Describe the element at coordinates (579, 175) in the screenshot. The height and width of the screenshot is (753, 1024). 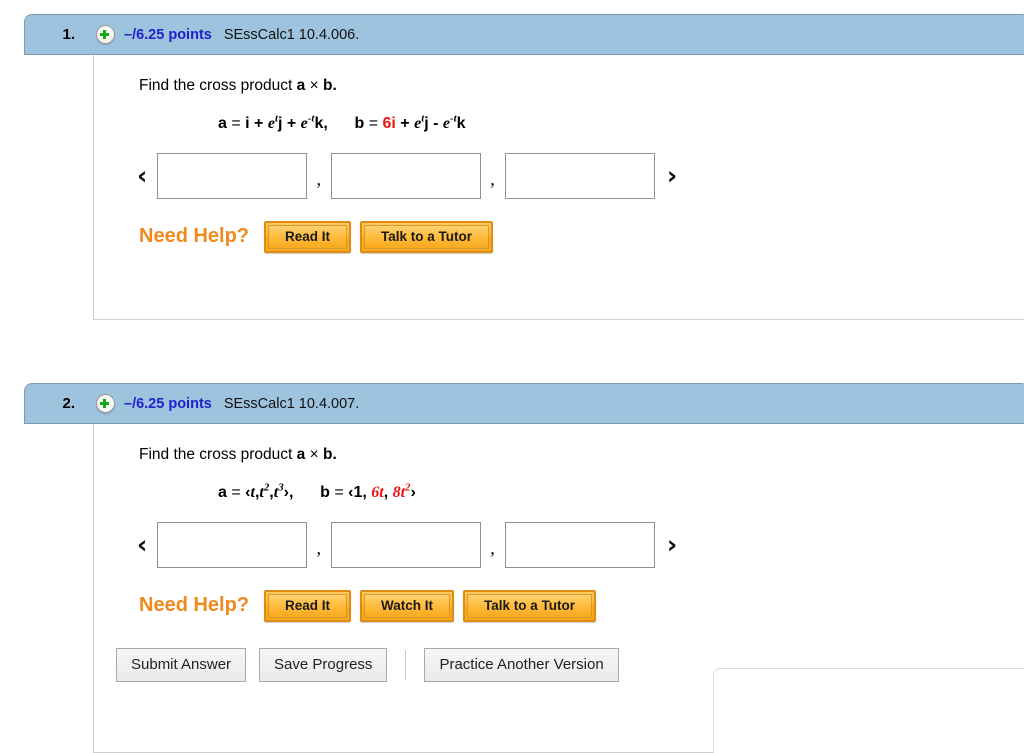
I see `answer-input-1-k` at that location.